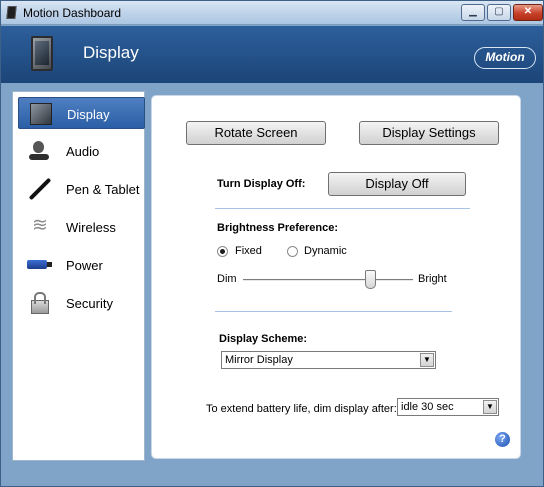  What do you see at coordinates (11, 12) in the screenshot?
I see `tablet-app-icon` at bounding box center [11, 12].